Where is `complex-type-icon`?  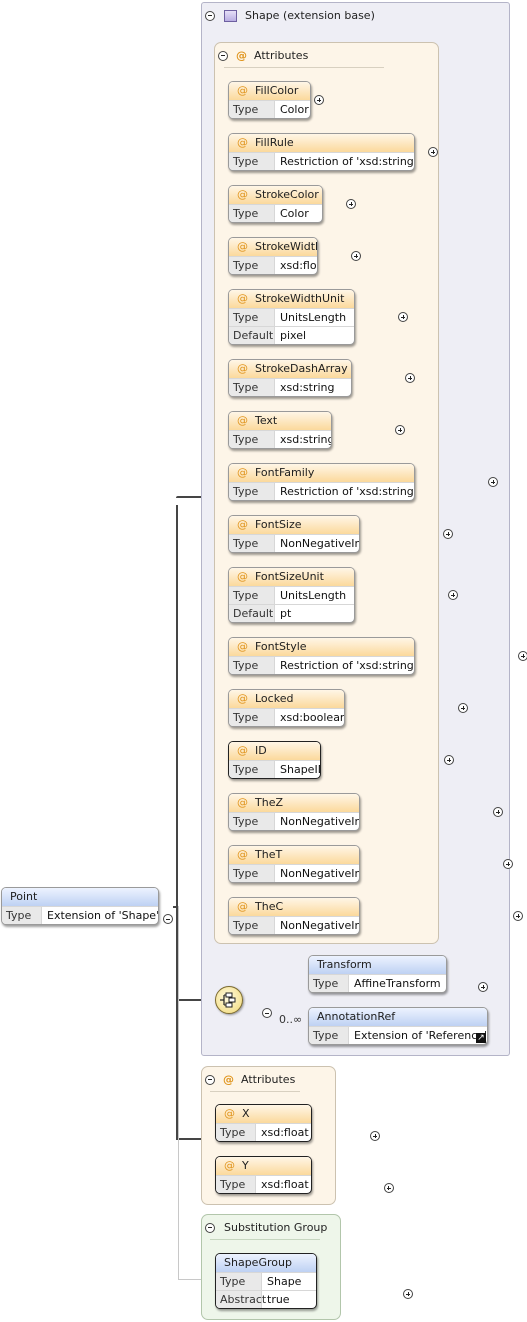 complex-type-icon is located at coordinates (230, 15).